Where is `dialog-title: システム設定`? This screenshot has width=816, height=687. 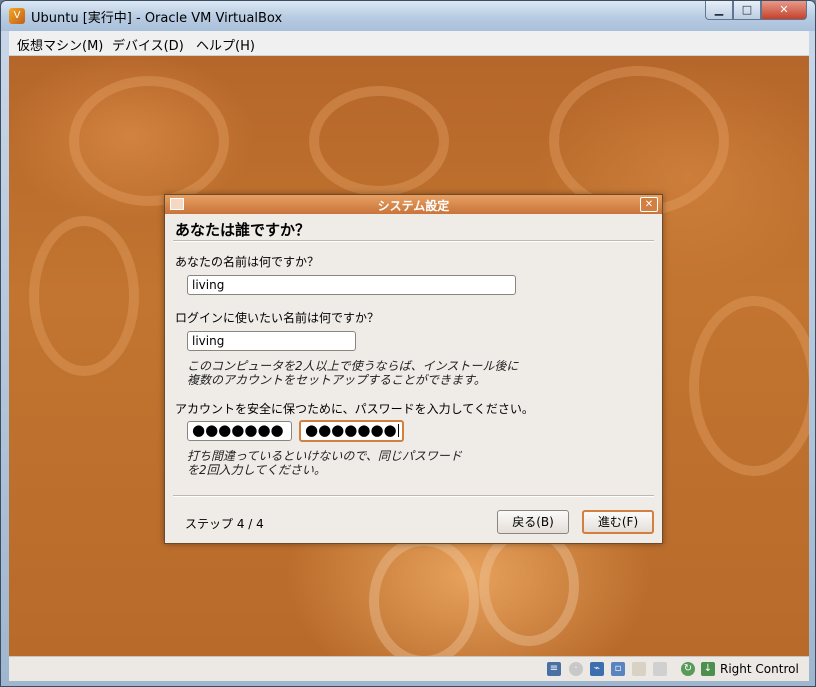 dialog-title: システム設定 is located at coordinates (413, 206).